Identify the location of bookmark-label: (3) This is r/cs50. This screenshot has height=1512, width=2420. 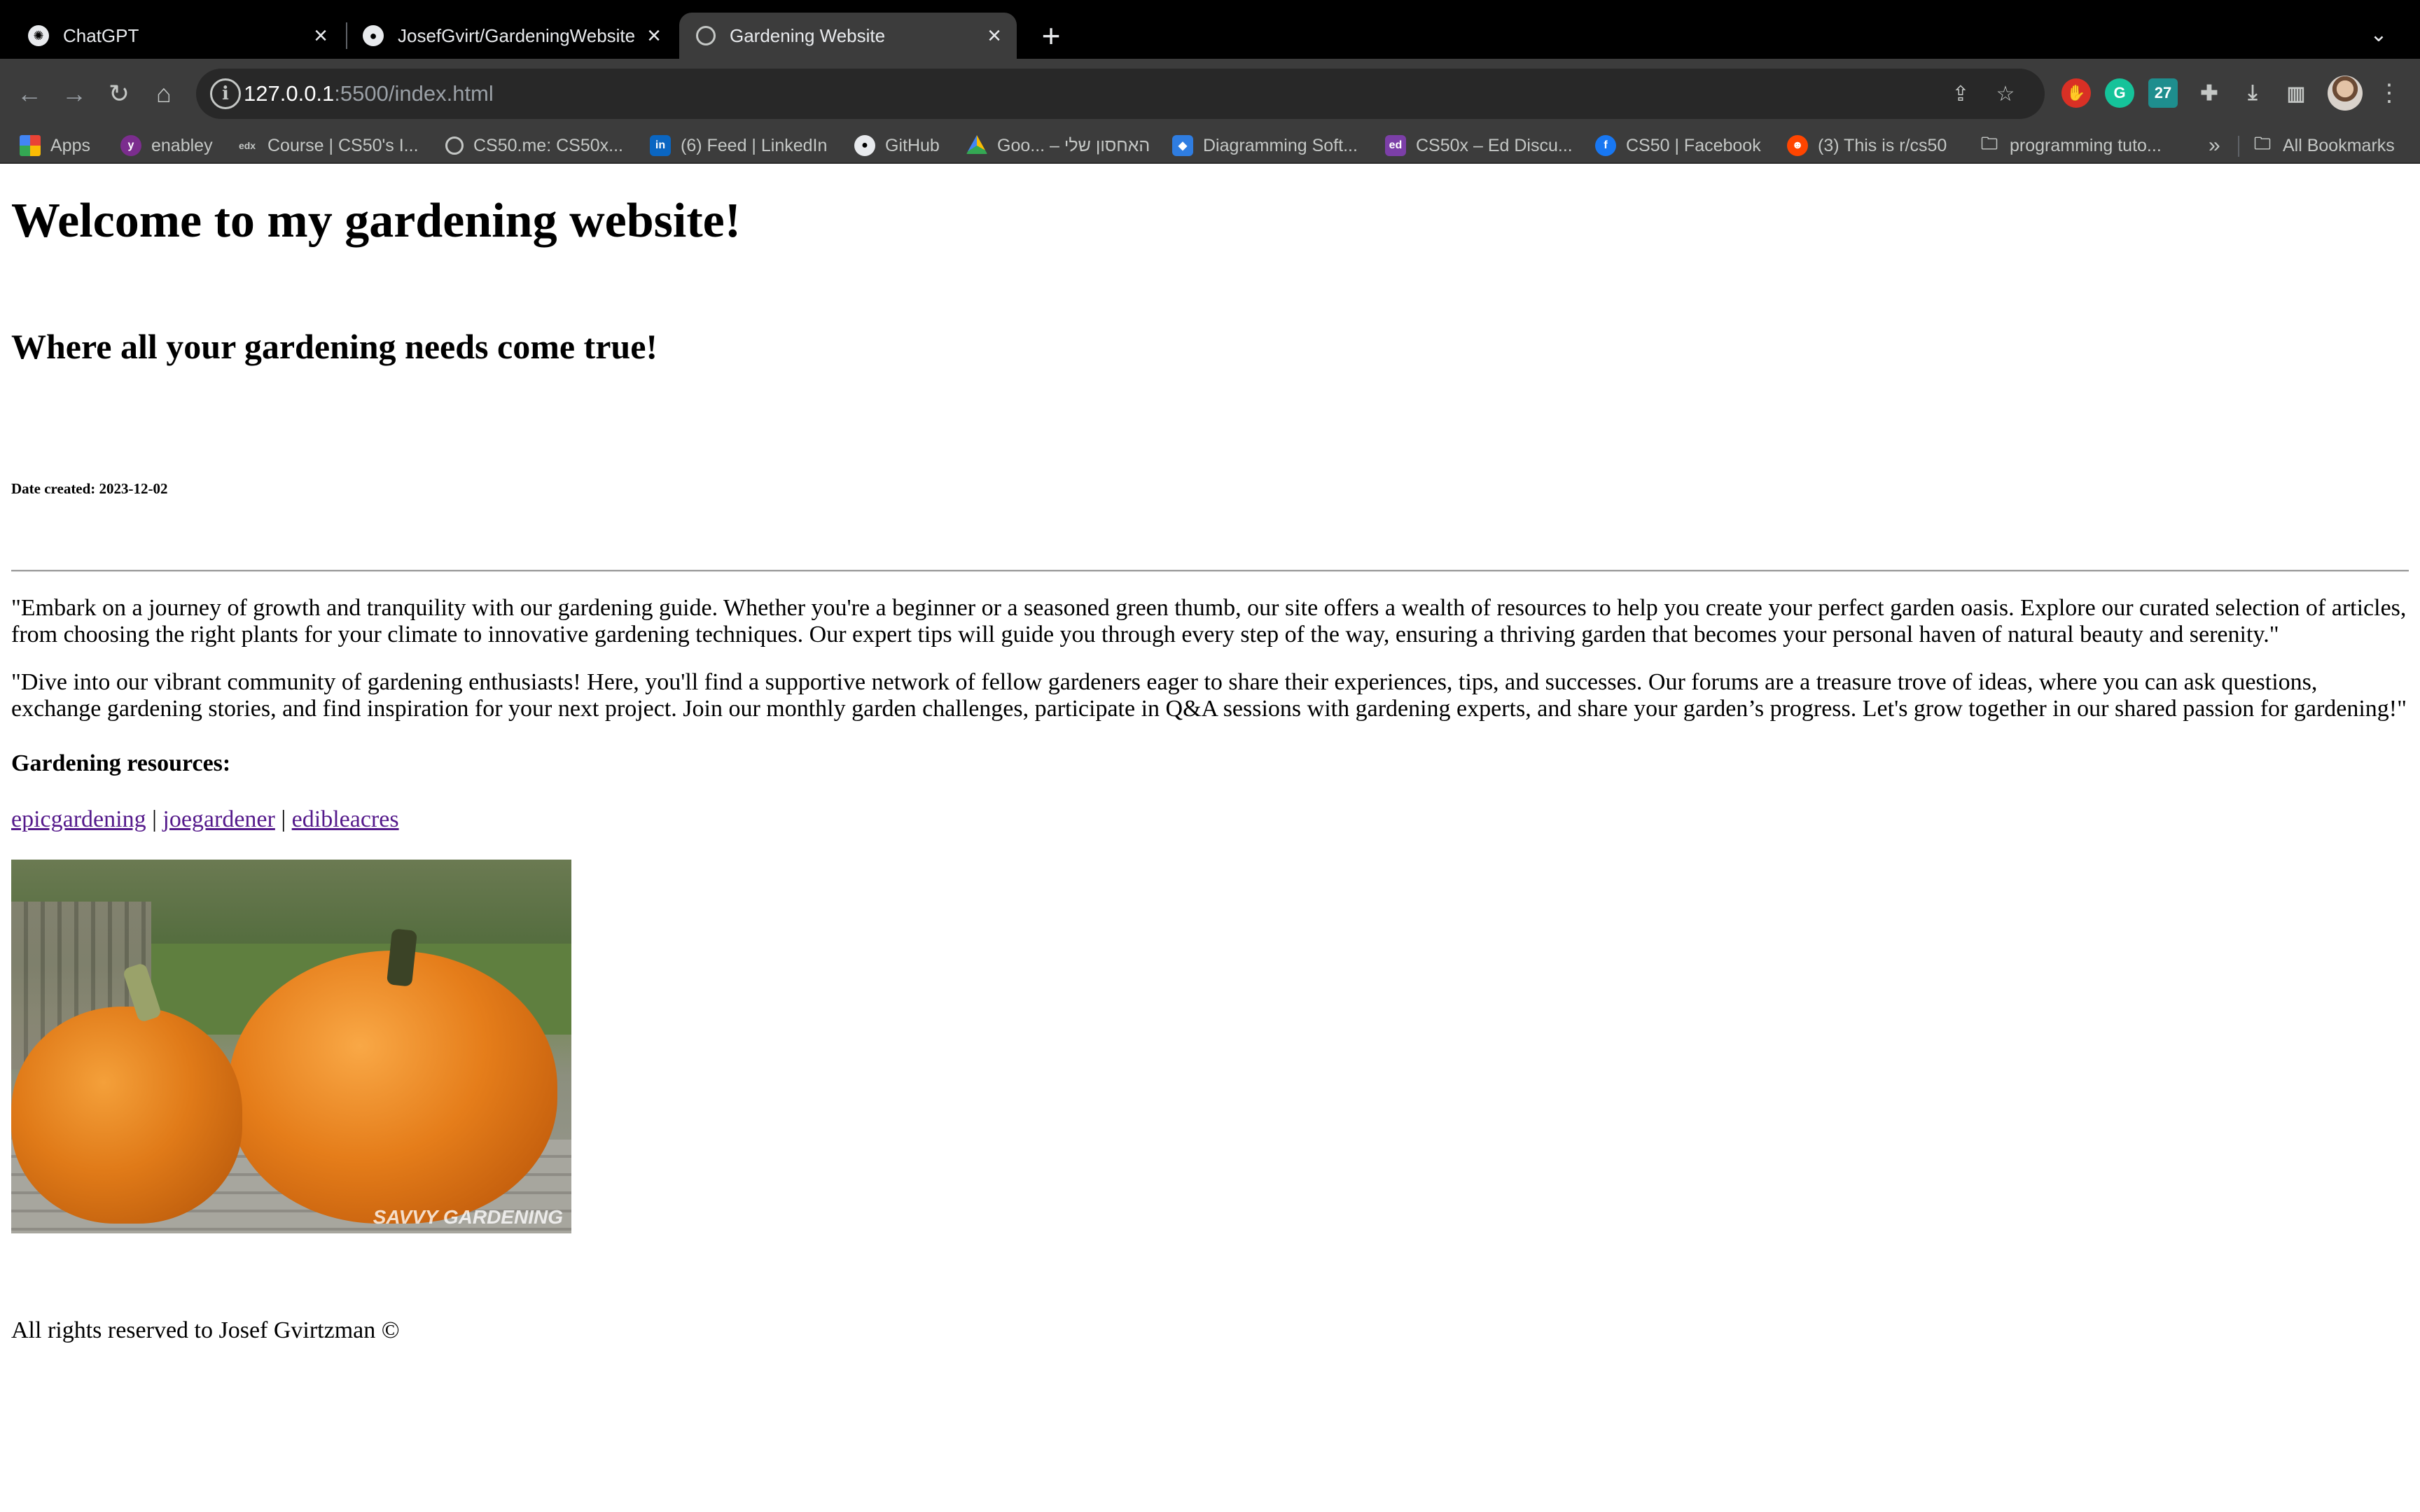
(1882, 145).